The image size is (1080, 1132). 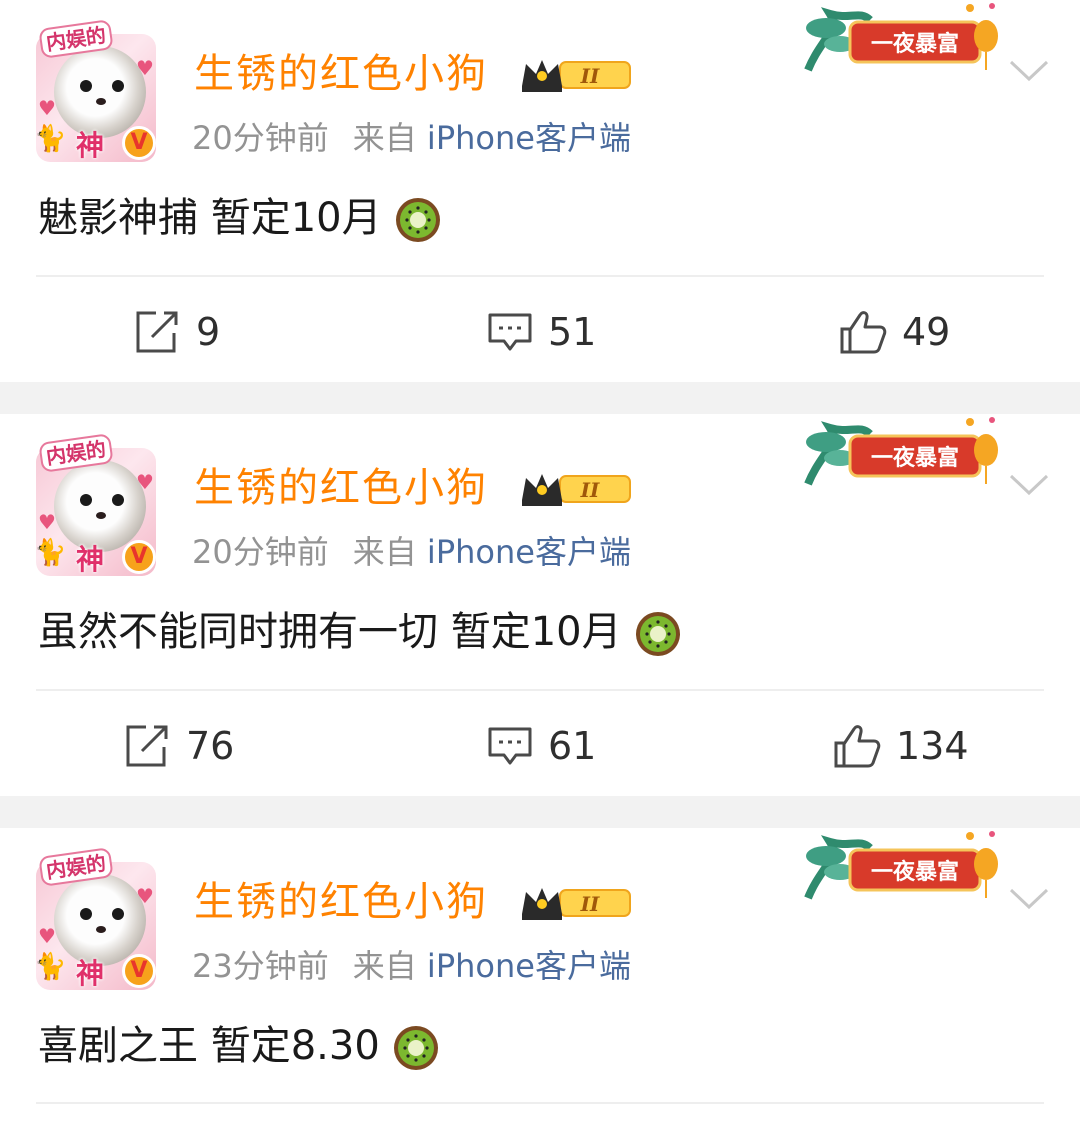 I want to click on comment-button: 61, so click(x=541, y=746).